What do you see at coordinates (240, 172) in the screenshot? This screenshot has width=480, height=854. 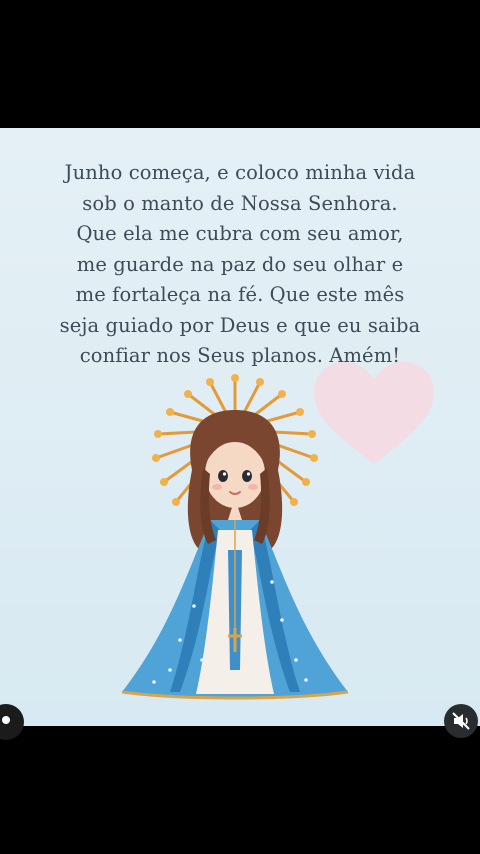 I see `prayer-line: Junho começa, e coloco minha vida` at bounding box center [240, 172].